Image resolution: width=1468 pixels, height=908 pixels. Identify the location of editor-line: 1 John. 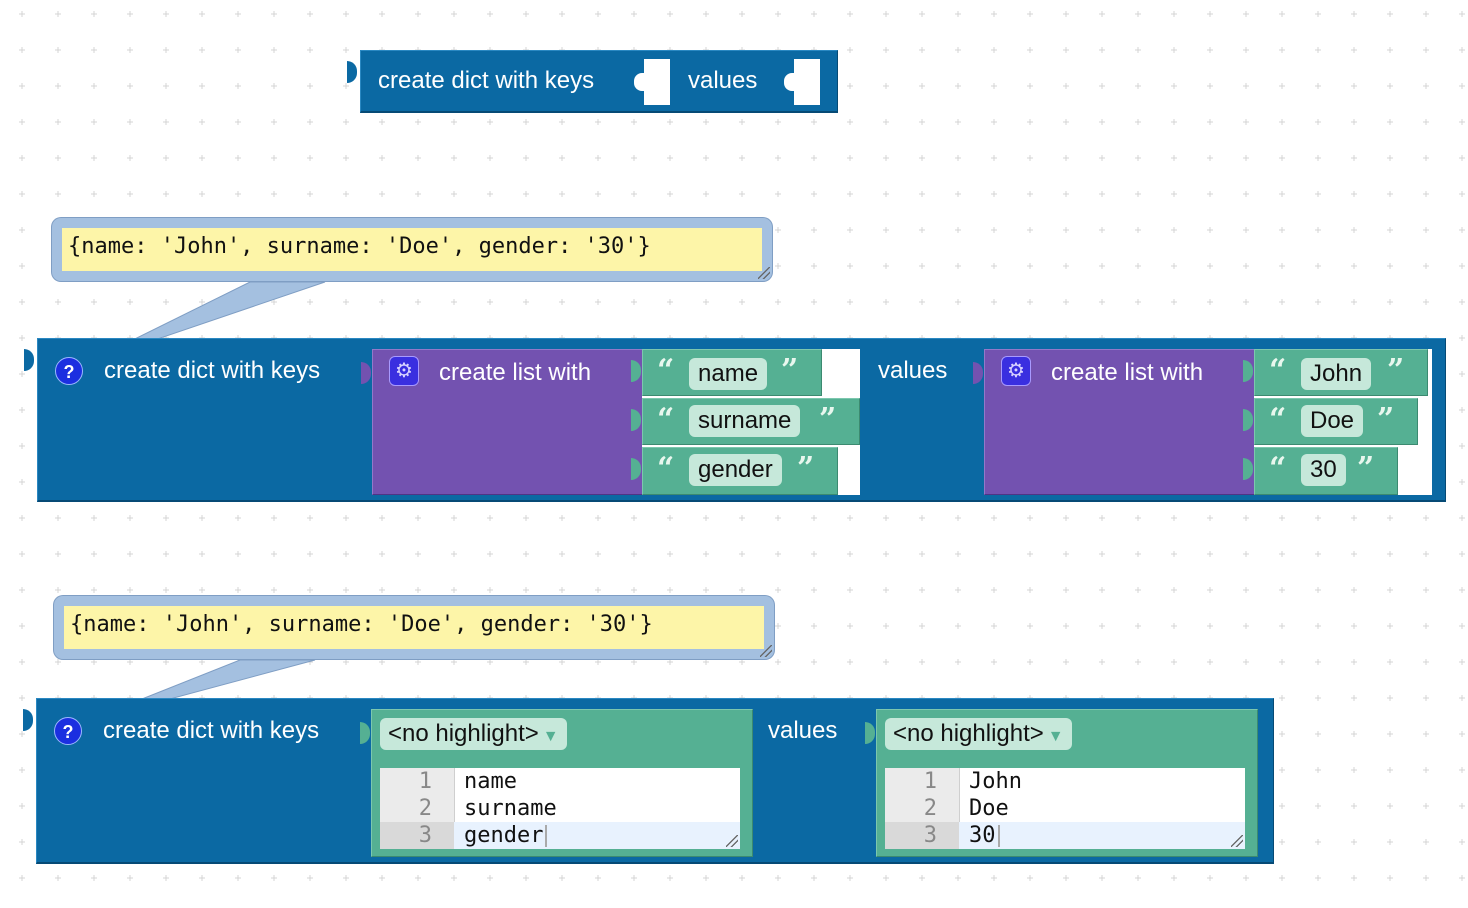
(1065, 781).